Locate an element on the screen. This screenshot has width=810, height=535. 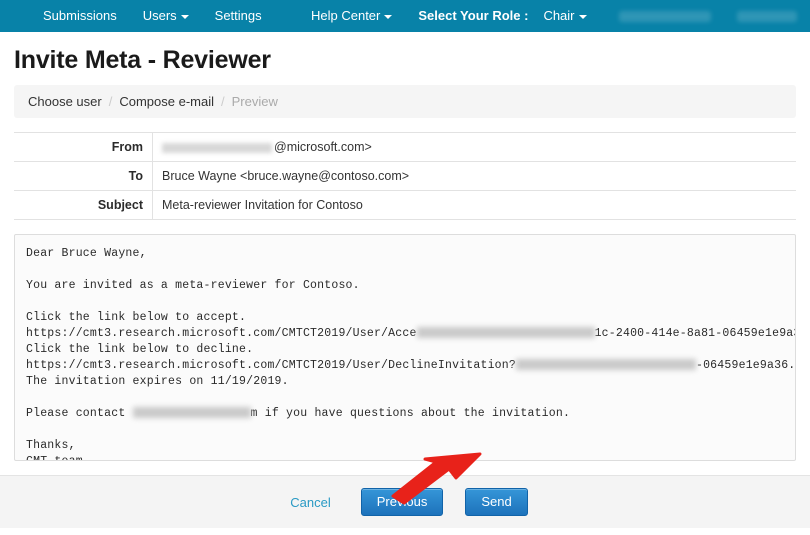
field-value-from: @microsoft.com> is located at coordinates (474, 147).